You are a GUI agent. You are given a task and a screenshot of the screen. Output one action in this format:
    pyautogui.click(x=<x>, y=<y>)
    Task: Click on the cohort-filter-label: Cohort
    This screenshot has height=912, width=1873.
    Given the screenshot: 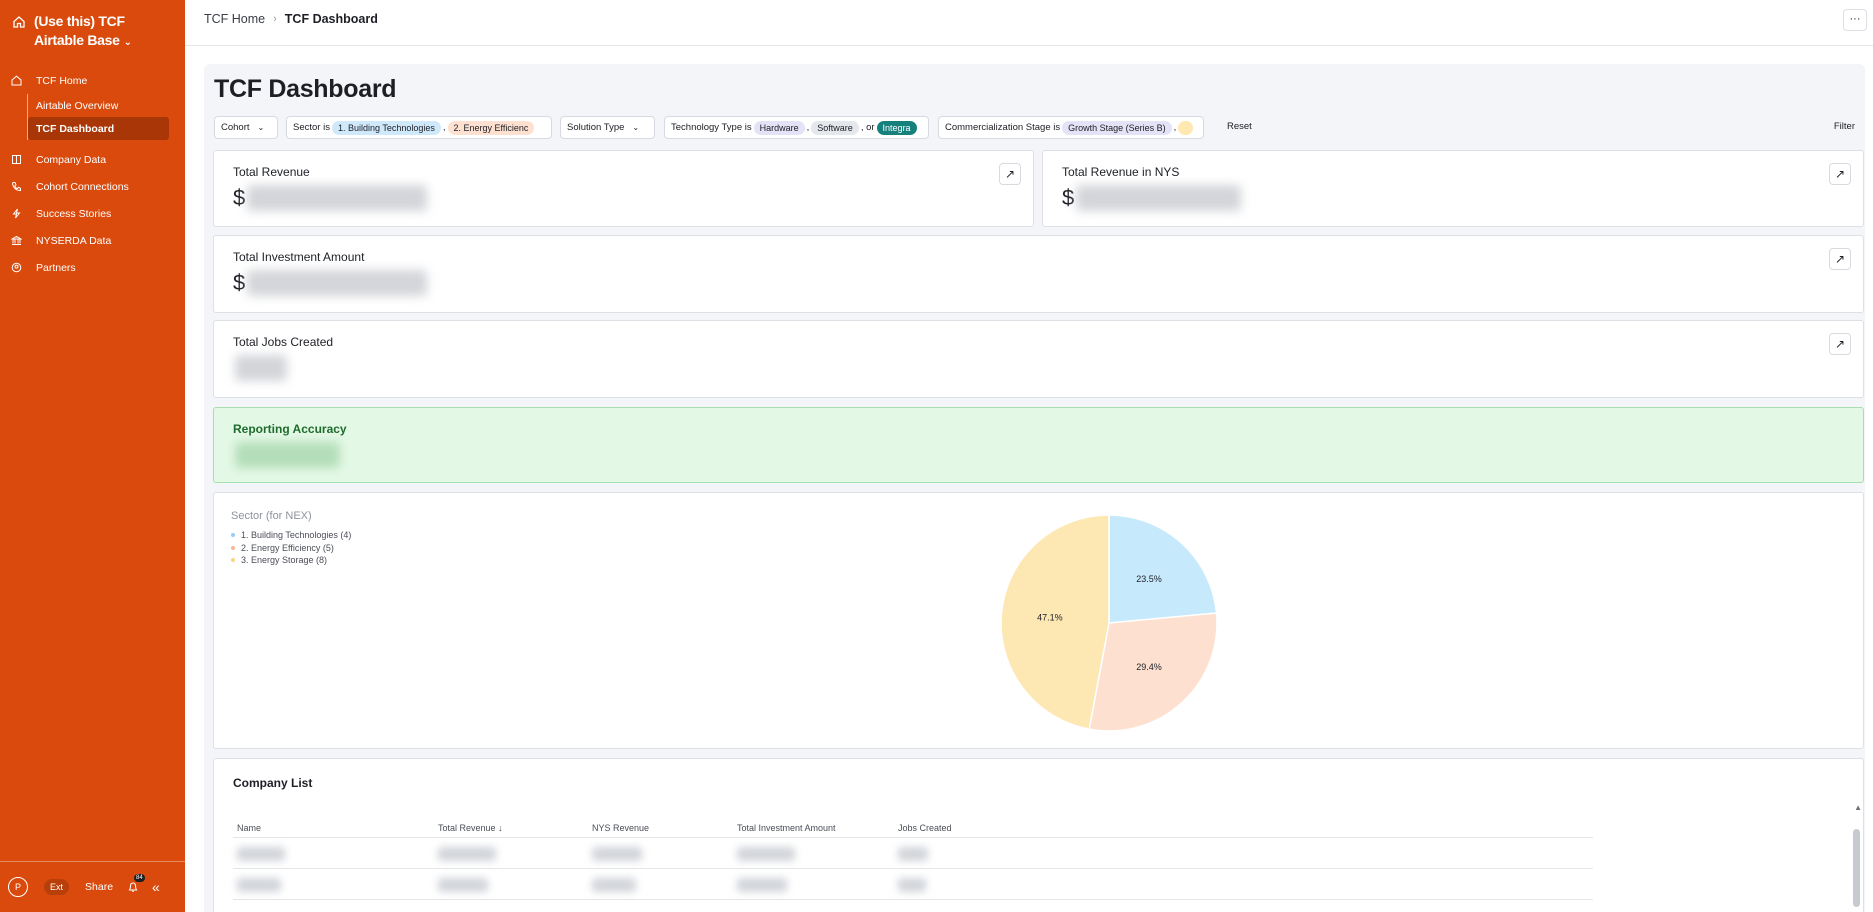 What is the action you would take?
    pyautogui.click(x=235, y=127)
    